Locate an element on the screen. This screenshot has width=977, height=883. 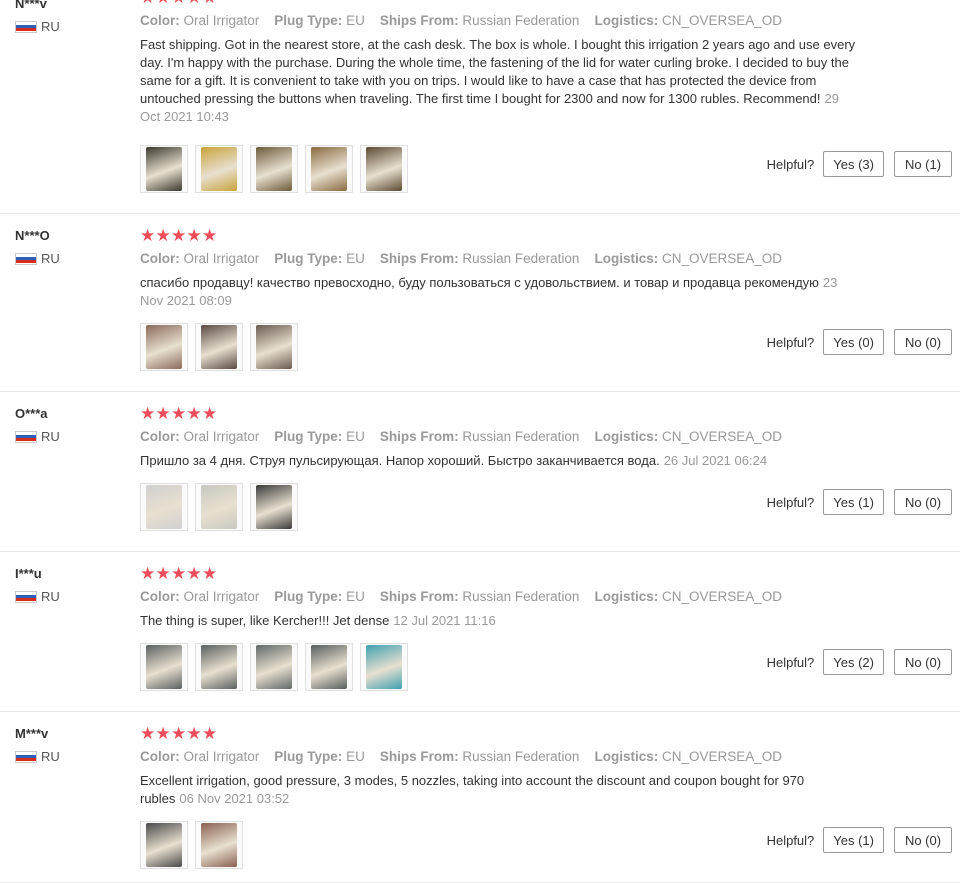
helpful-yes-button: Yes (2) is located at coordinates (853, 662).